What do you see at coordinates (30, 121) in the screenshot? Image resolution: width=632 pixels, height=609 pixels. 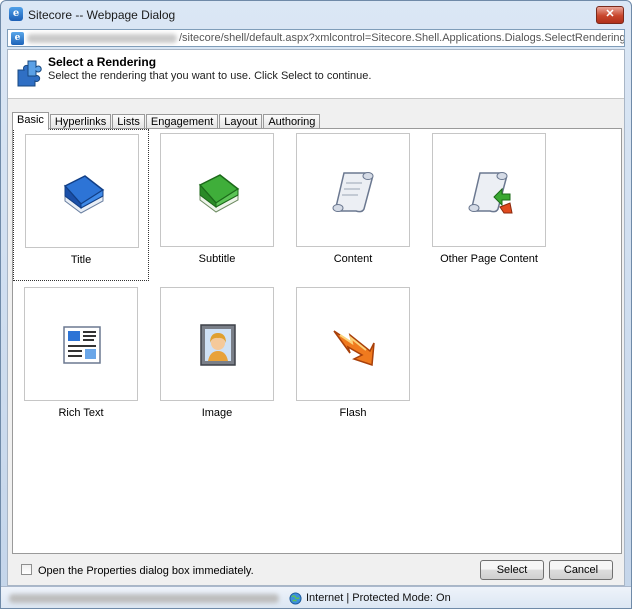 I see `tab-basic: Basic` at bounding box center [30, 121].